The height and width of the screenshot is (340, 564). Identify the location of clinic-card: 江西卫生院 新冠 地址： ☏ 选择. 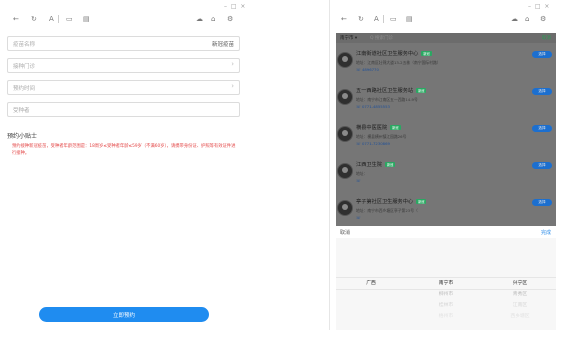
(446, 175).